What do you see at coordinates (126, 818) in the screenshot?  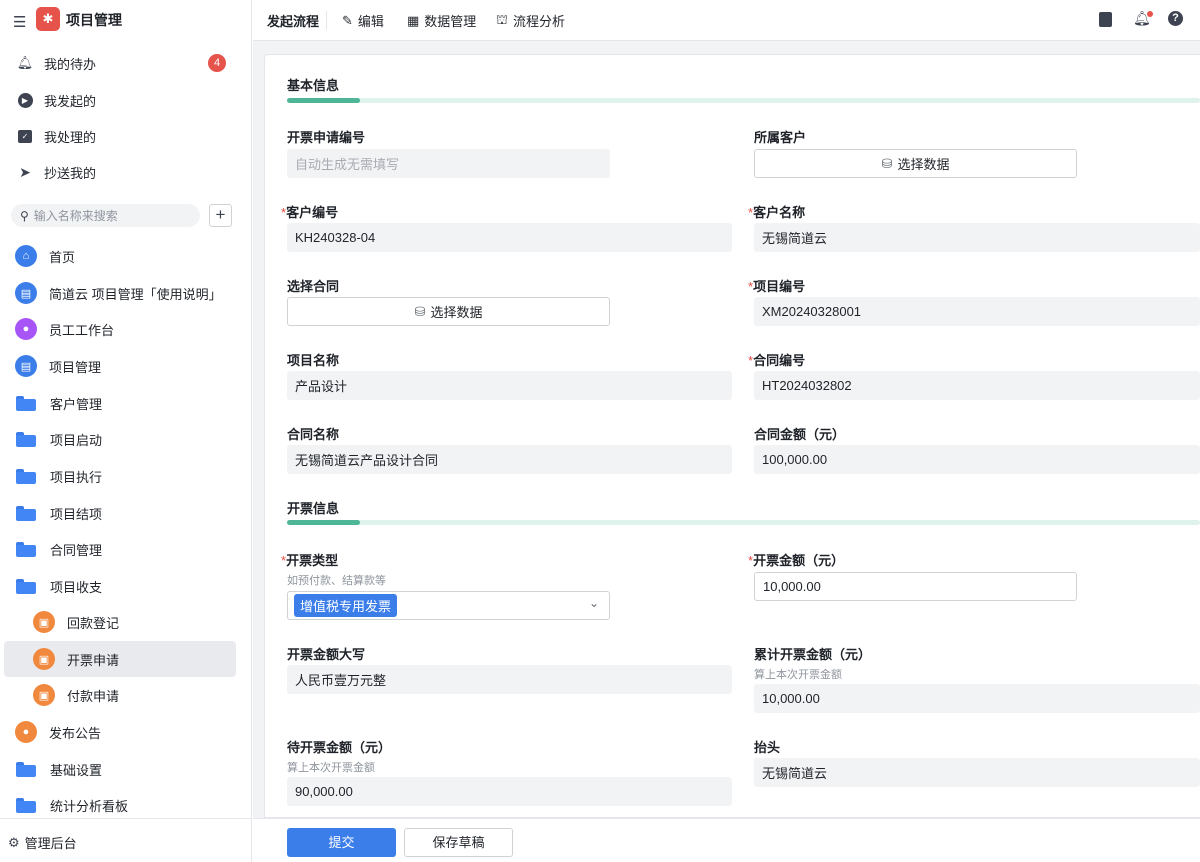 I see `divider` at bounding box center [126, 818].